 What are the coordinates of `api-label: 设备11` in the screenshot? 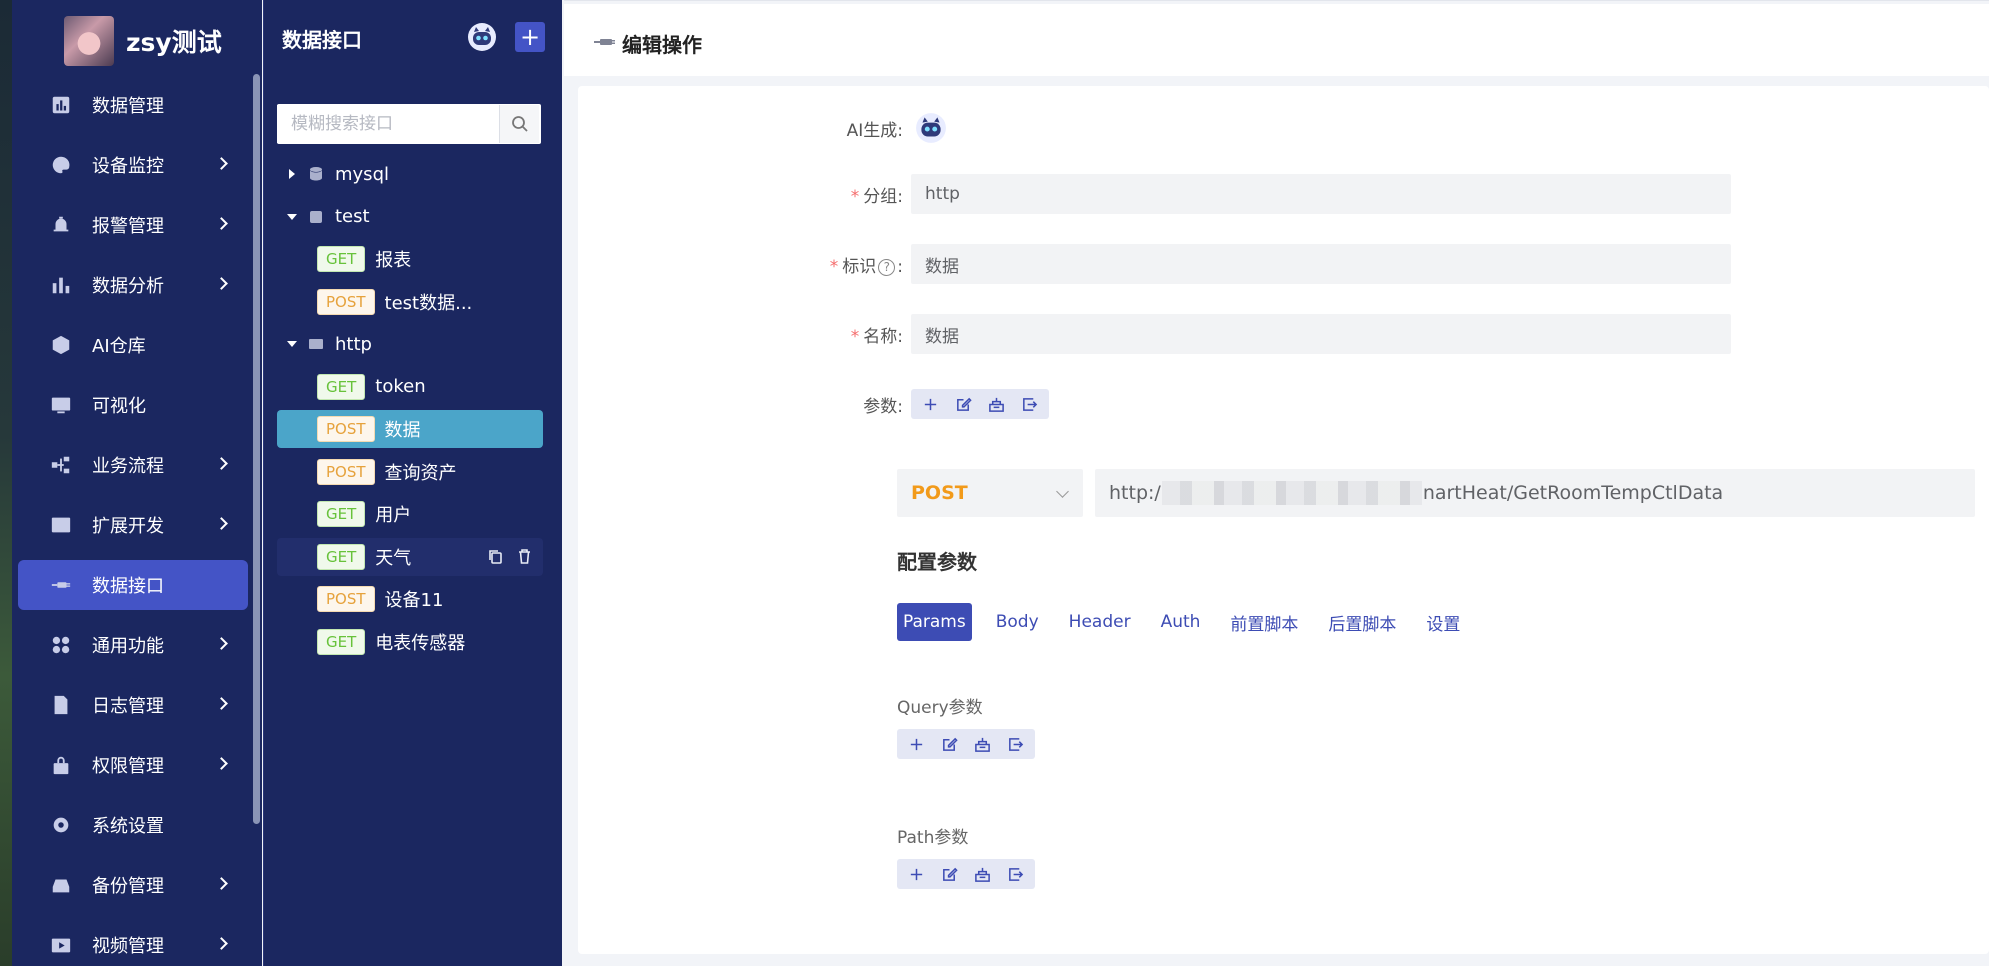 It's located at (414, 600).